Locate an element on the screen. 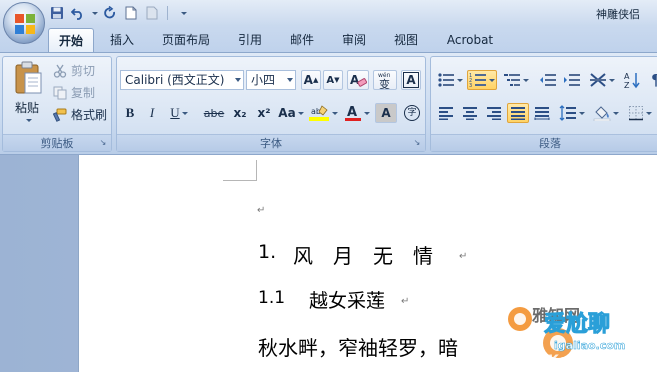 The image size is (657, 372). undo-button is located at coordinates (78, 13).